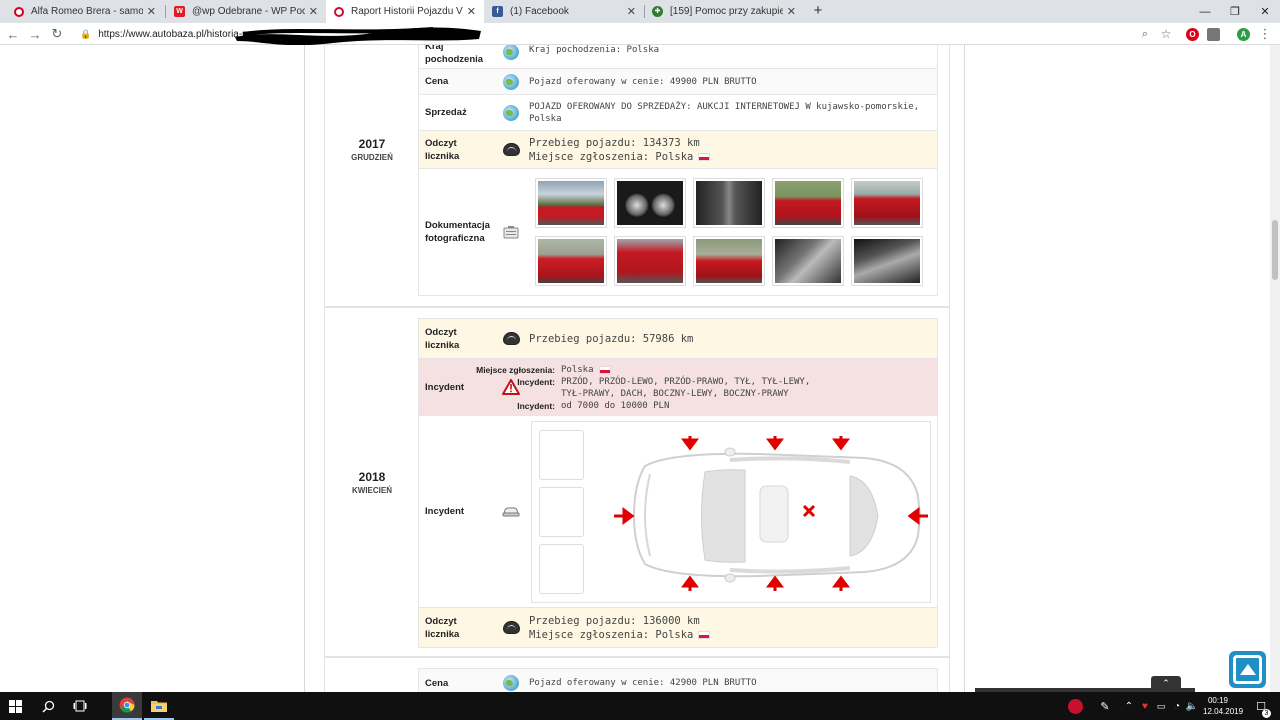 This screenshot has width=1280, height=720. What do you see at coordinates (35, 34) in the screenshot?
I see `forward-button: →` at bounding box center [35, 34].